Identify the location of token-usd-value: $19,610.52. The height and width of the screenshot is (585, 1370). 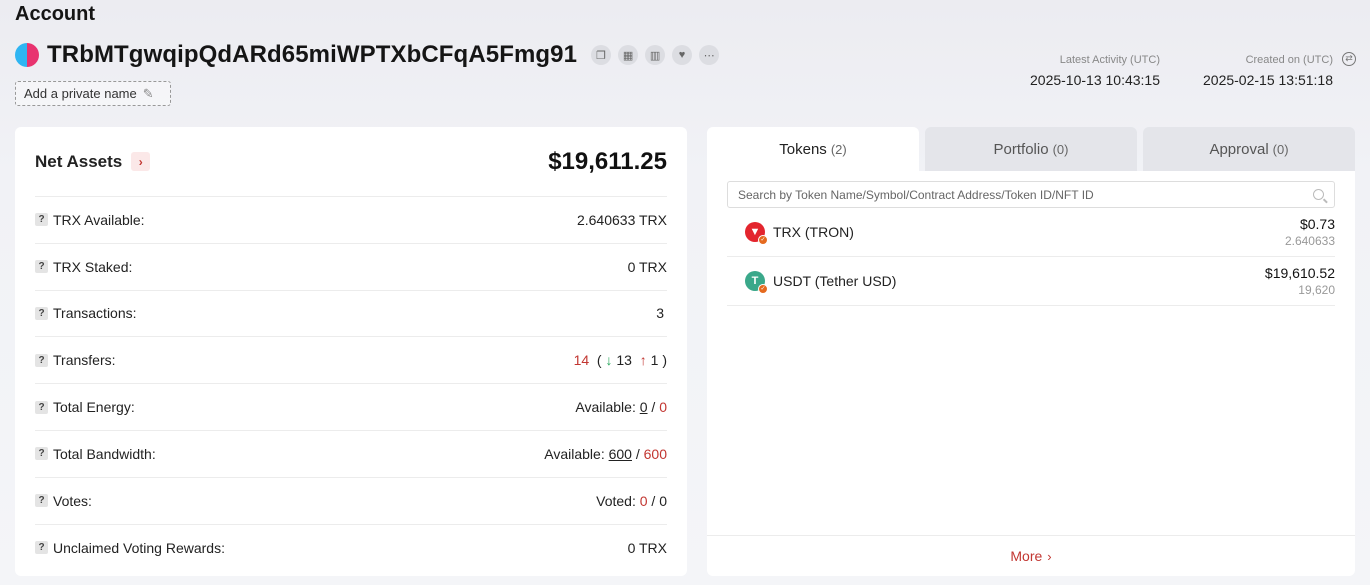
(1299, 273).